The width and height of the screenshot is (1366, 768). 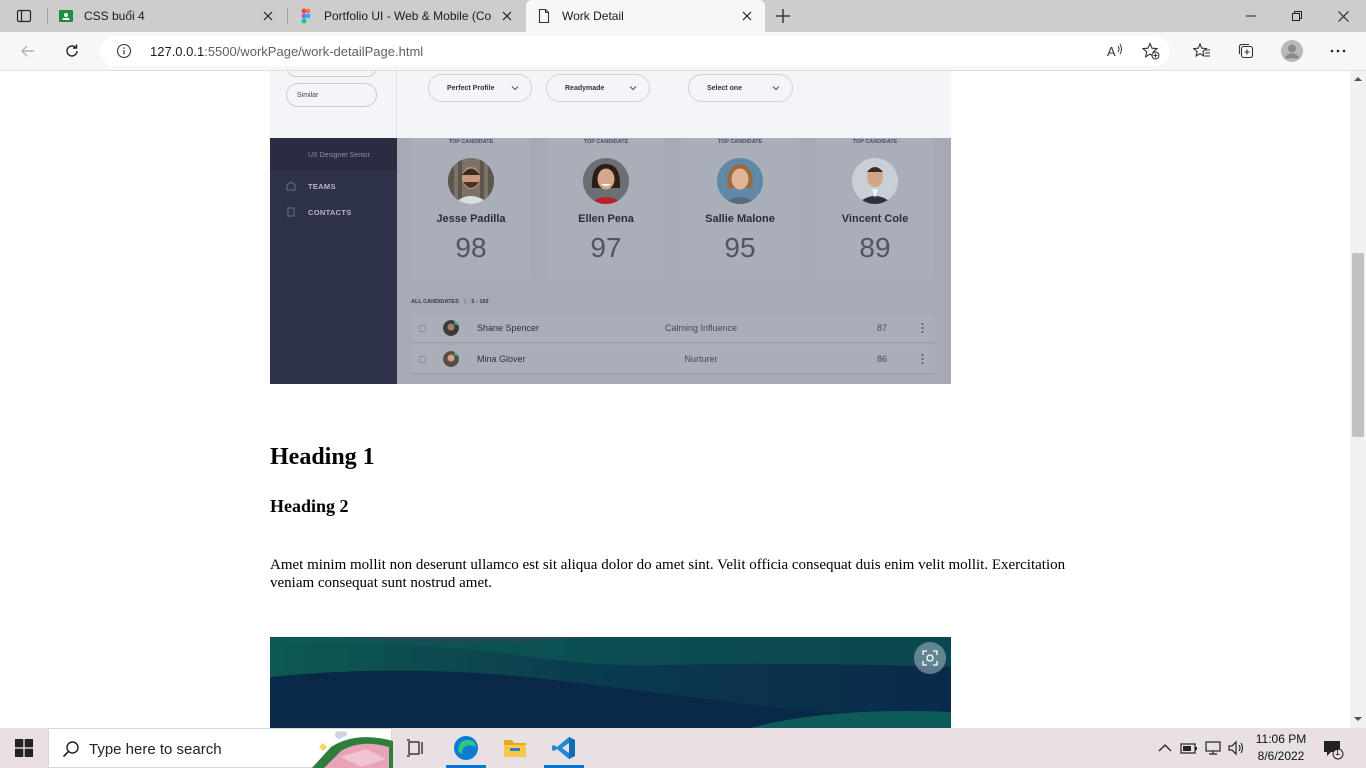 I want to click on clock-time: 11:06 PM, so click(x=1281, y=739).